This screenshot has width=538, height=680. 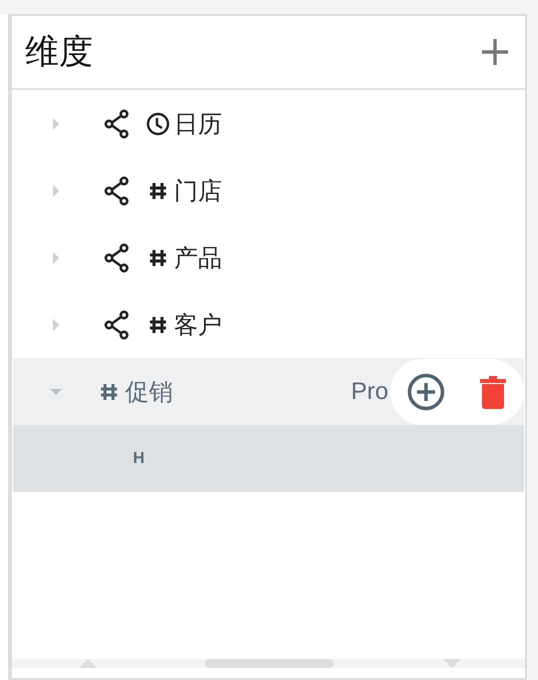 What do you see at coordinates (268, 324) in the screenshot?
I see `tree-row: 客户` at bounding box center [268, 324].